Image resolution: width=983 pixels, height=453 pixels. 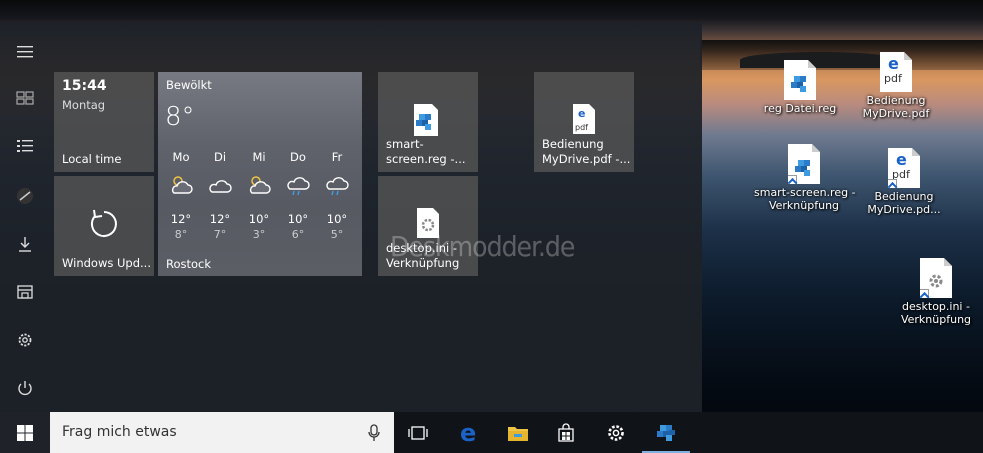 I want to click on file-explorer-button, so click(x=25, y=292).